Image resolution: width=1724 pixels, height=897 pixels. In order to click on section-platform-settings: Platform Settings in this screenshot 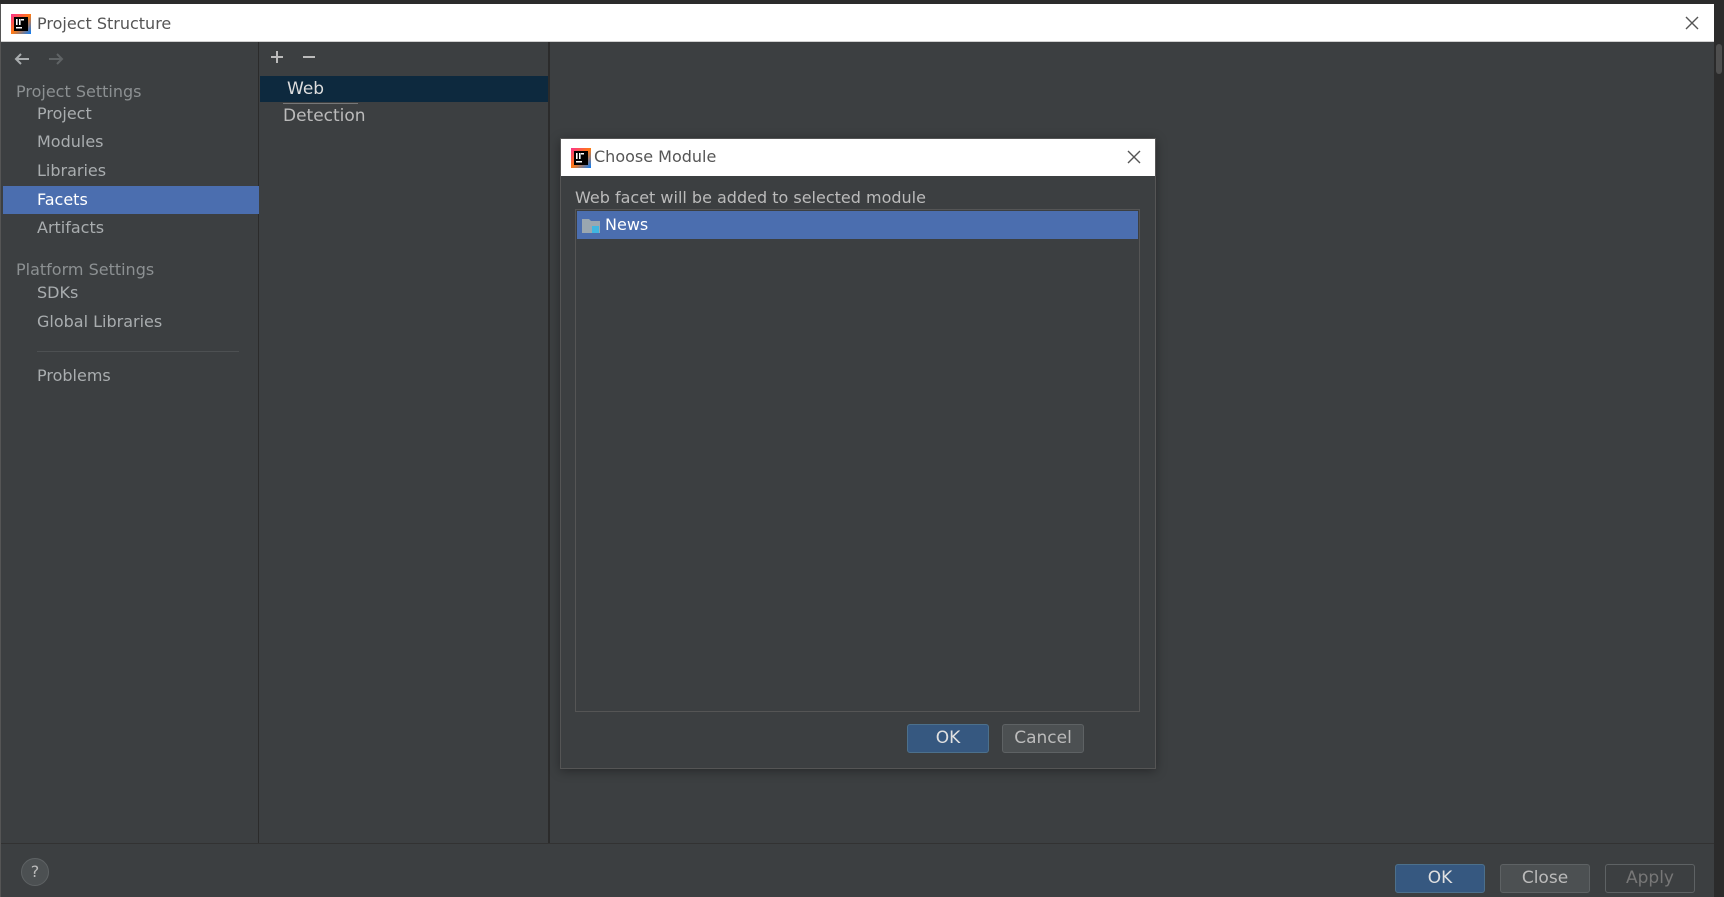, I will do `click(85, 269)`.